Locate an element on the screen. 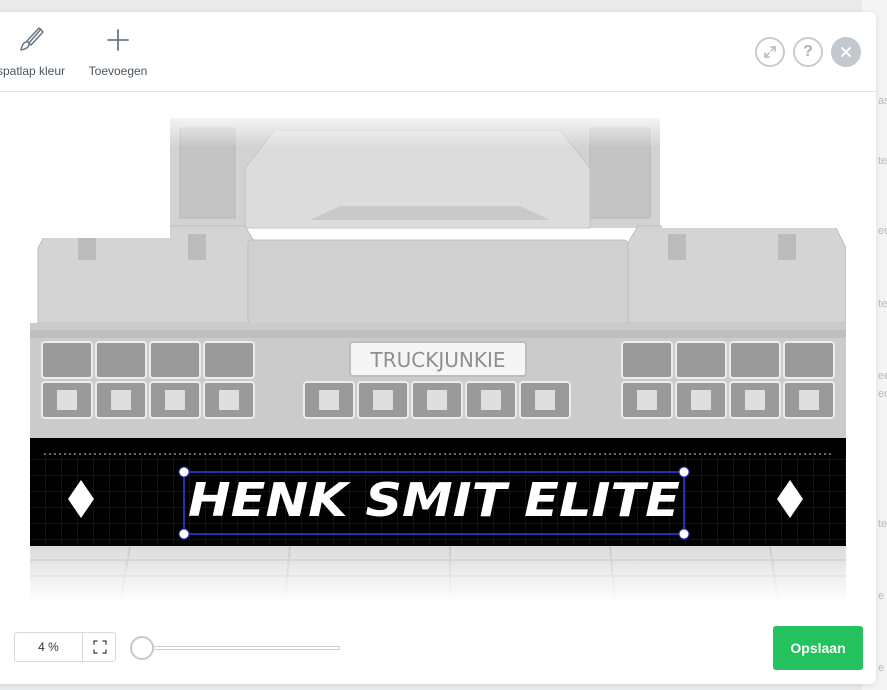 The height and width of the screenshot is (690, 887). license-plate-text: TRUCKJUNKIE is located at coordinates (438, 360).